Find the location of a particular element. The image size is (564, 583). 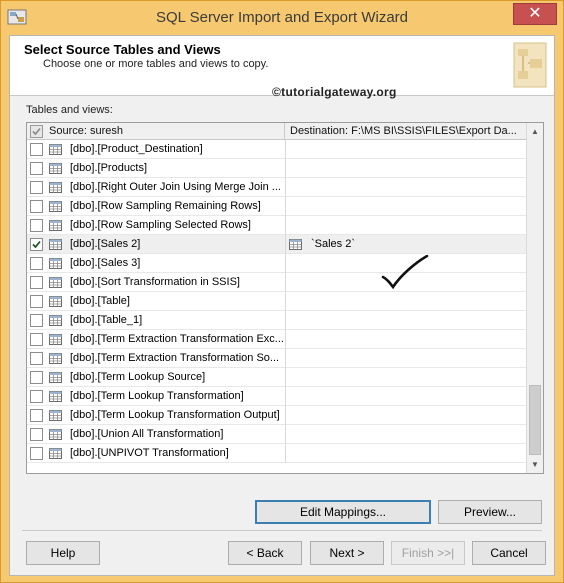

cancel-button: Cancel is located at coordinates (509, 553).